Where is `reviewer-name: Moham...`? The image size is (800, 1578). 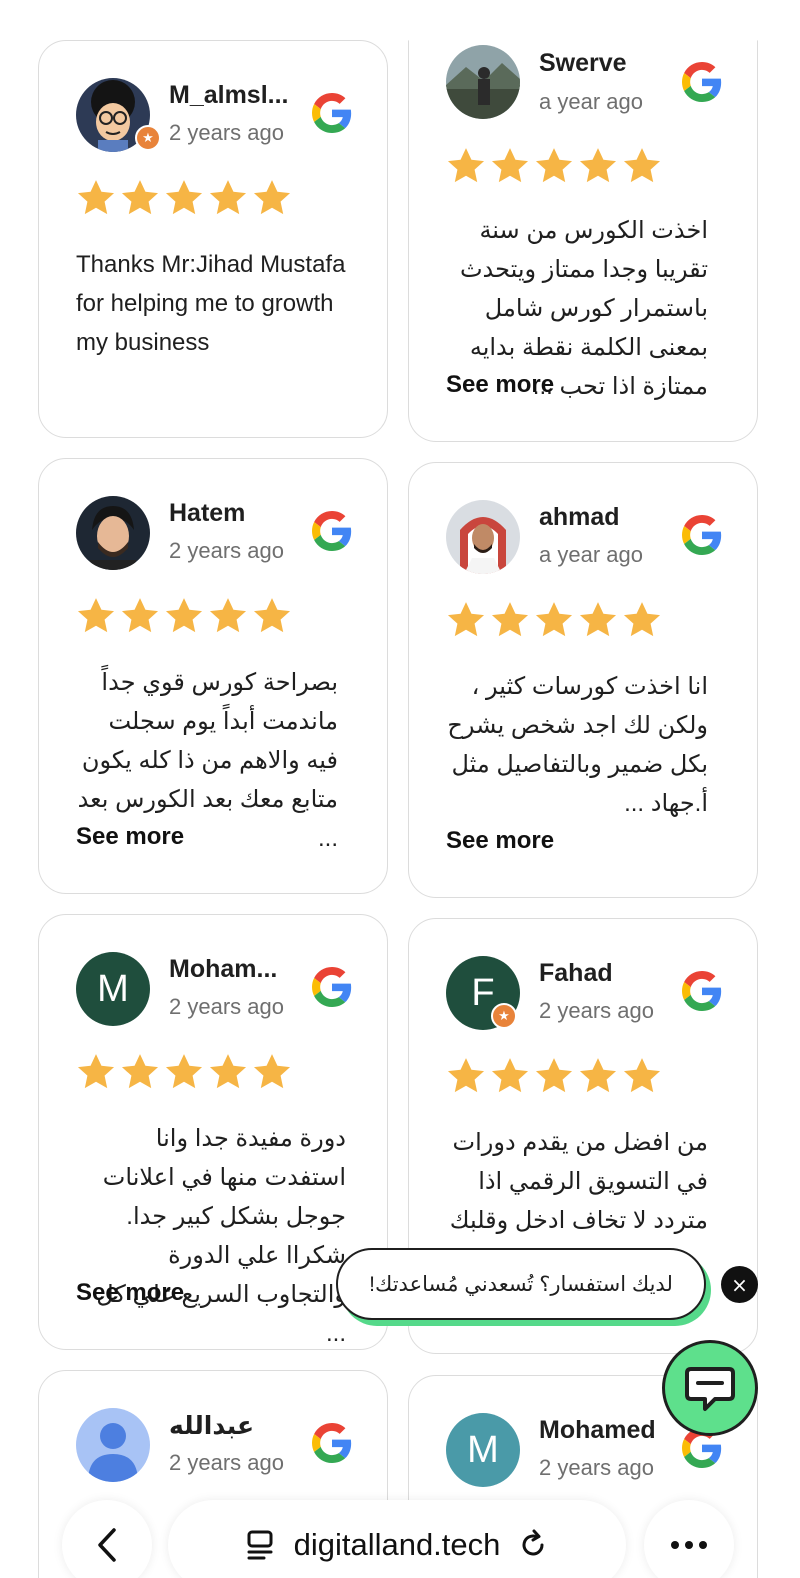 reviewer-name: Moham... is located at coordinates (223, 969).